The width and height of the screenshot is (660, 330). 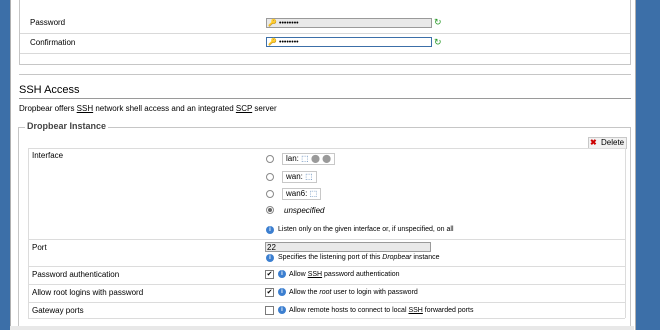 I want to click on bottom-edge, so click(x=322, y=328).